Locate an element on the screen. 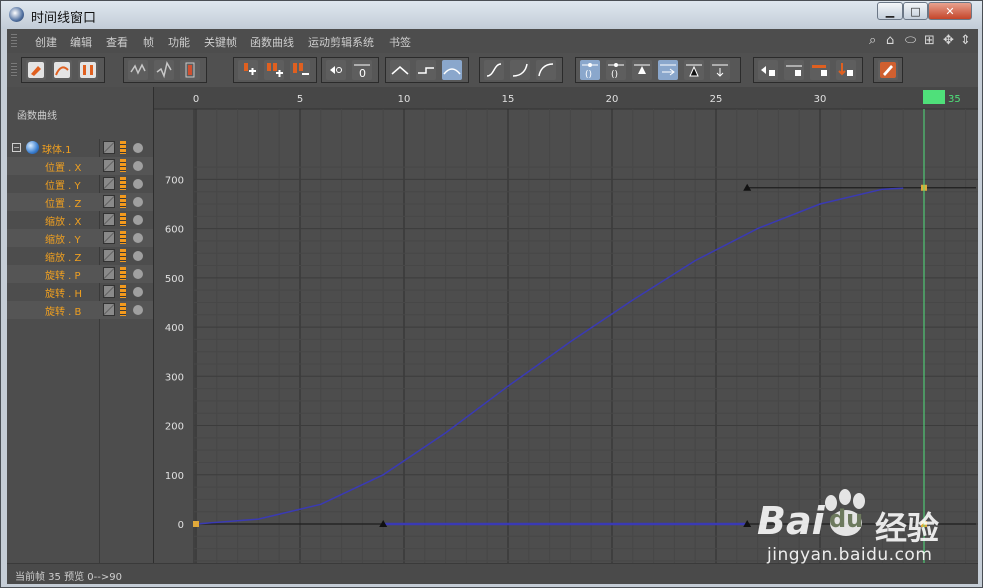  curve-key-icon is located at coordinates (164, 70).